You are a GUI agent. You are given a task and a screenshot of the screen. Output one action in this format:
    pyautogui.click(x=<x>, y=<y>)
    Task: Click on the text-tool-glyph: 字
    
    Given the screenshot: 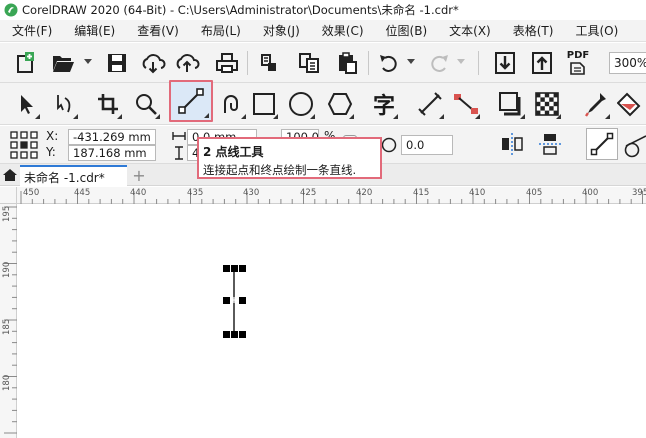 What is the action you would take?
    pyautogui.click(x=383, y=106)
    